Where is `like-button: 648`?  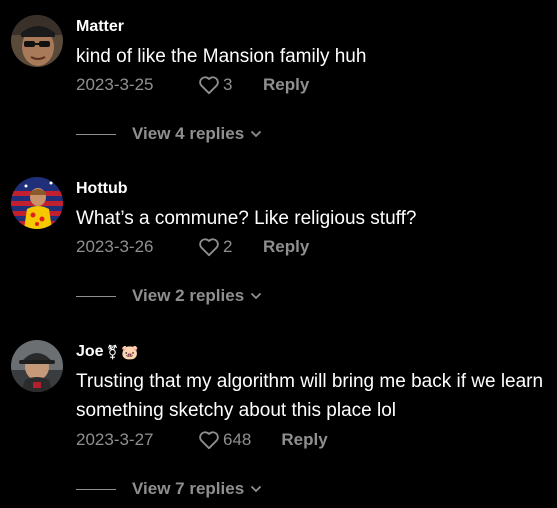 like-button: 648 is located at coordinates (224, 440).